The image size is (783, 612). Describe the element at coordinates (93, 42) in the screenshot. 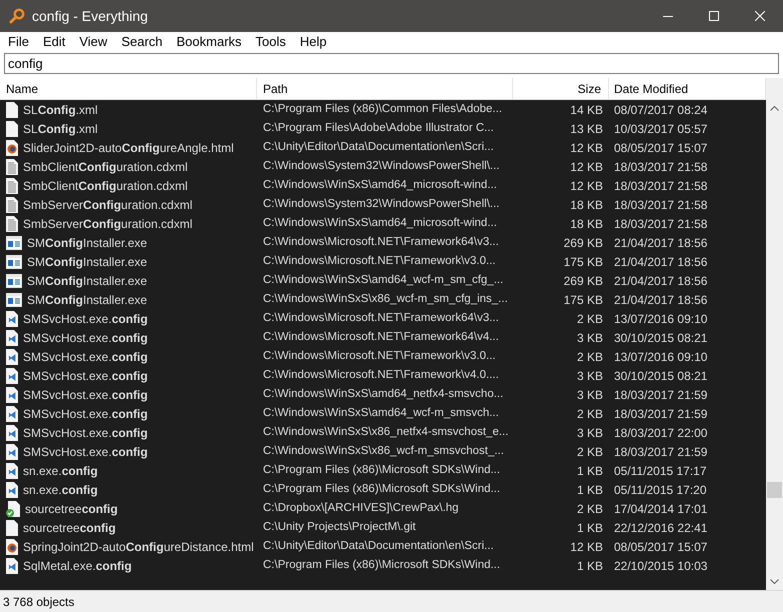

I see `menu-item: View` at that location.